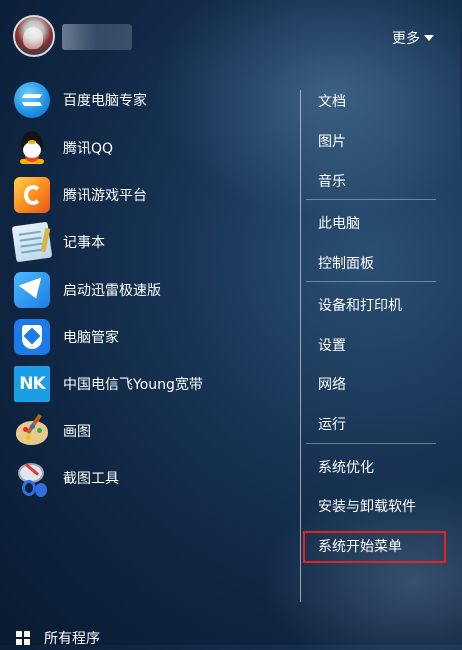  I want to click on xunlei-icon, so click(32, 290).